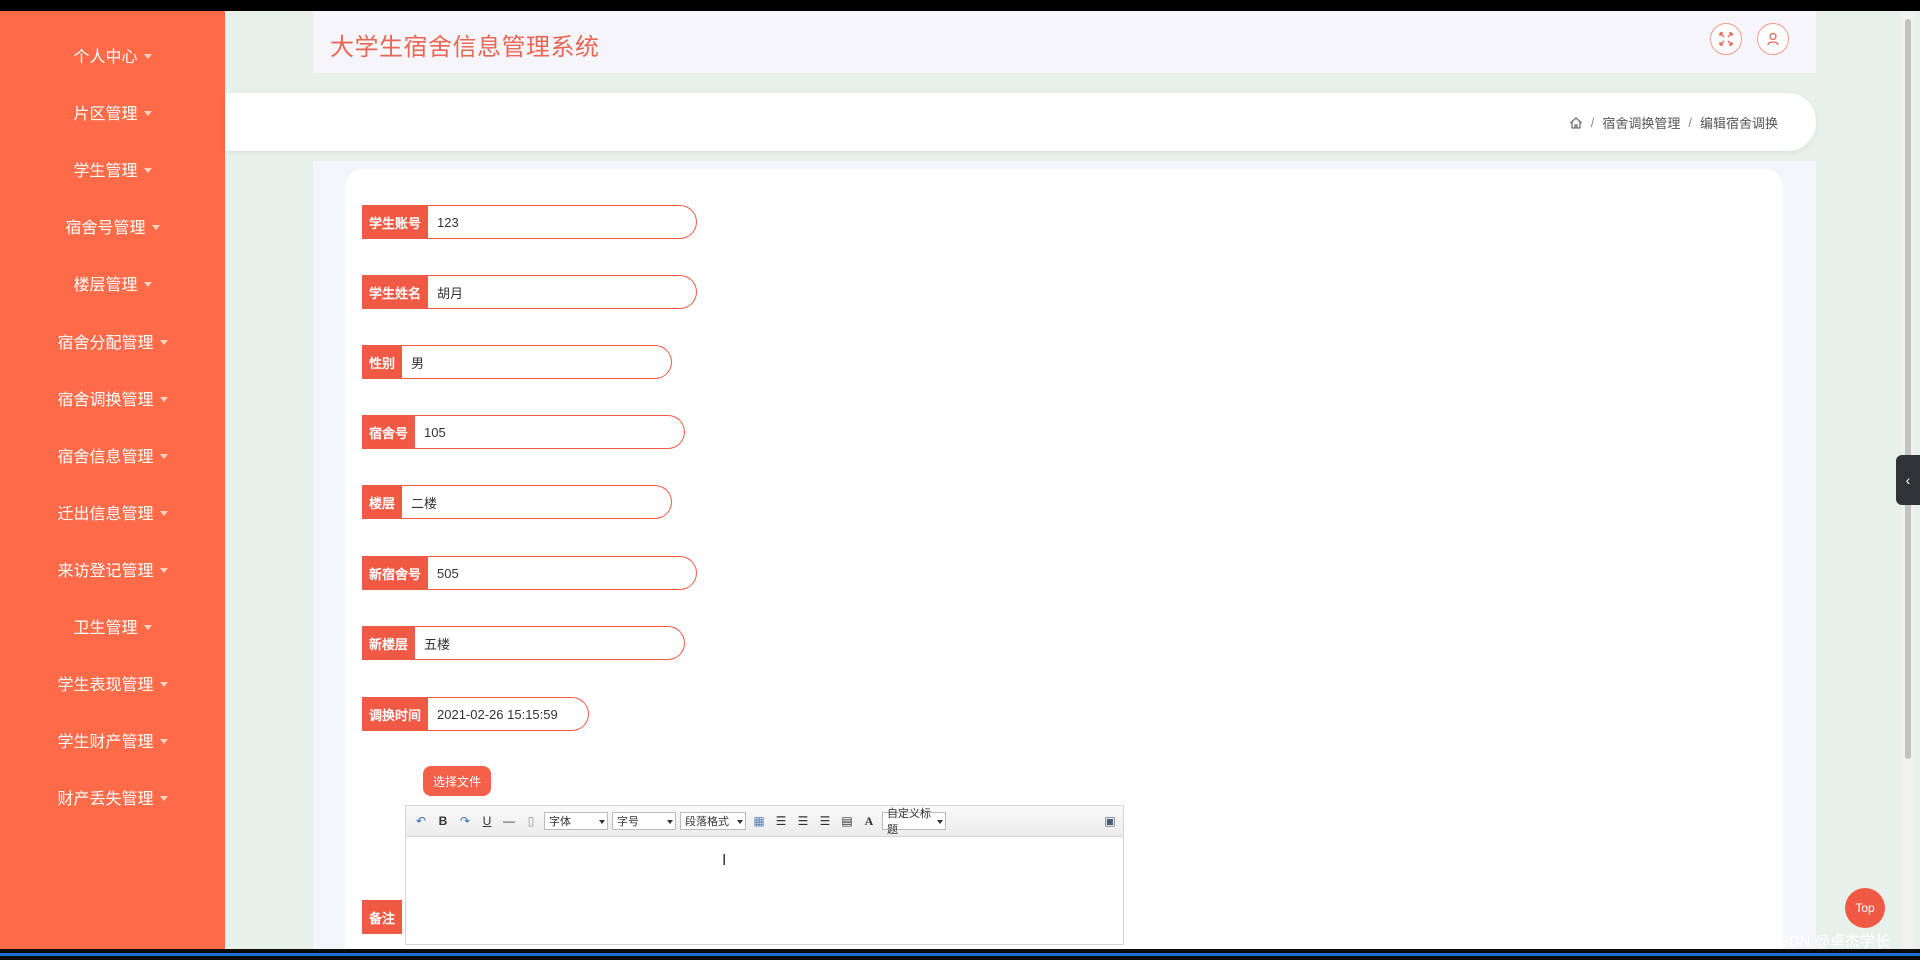  I want to click on undo-icon: ↶, so click(421, 821).